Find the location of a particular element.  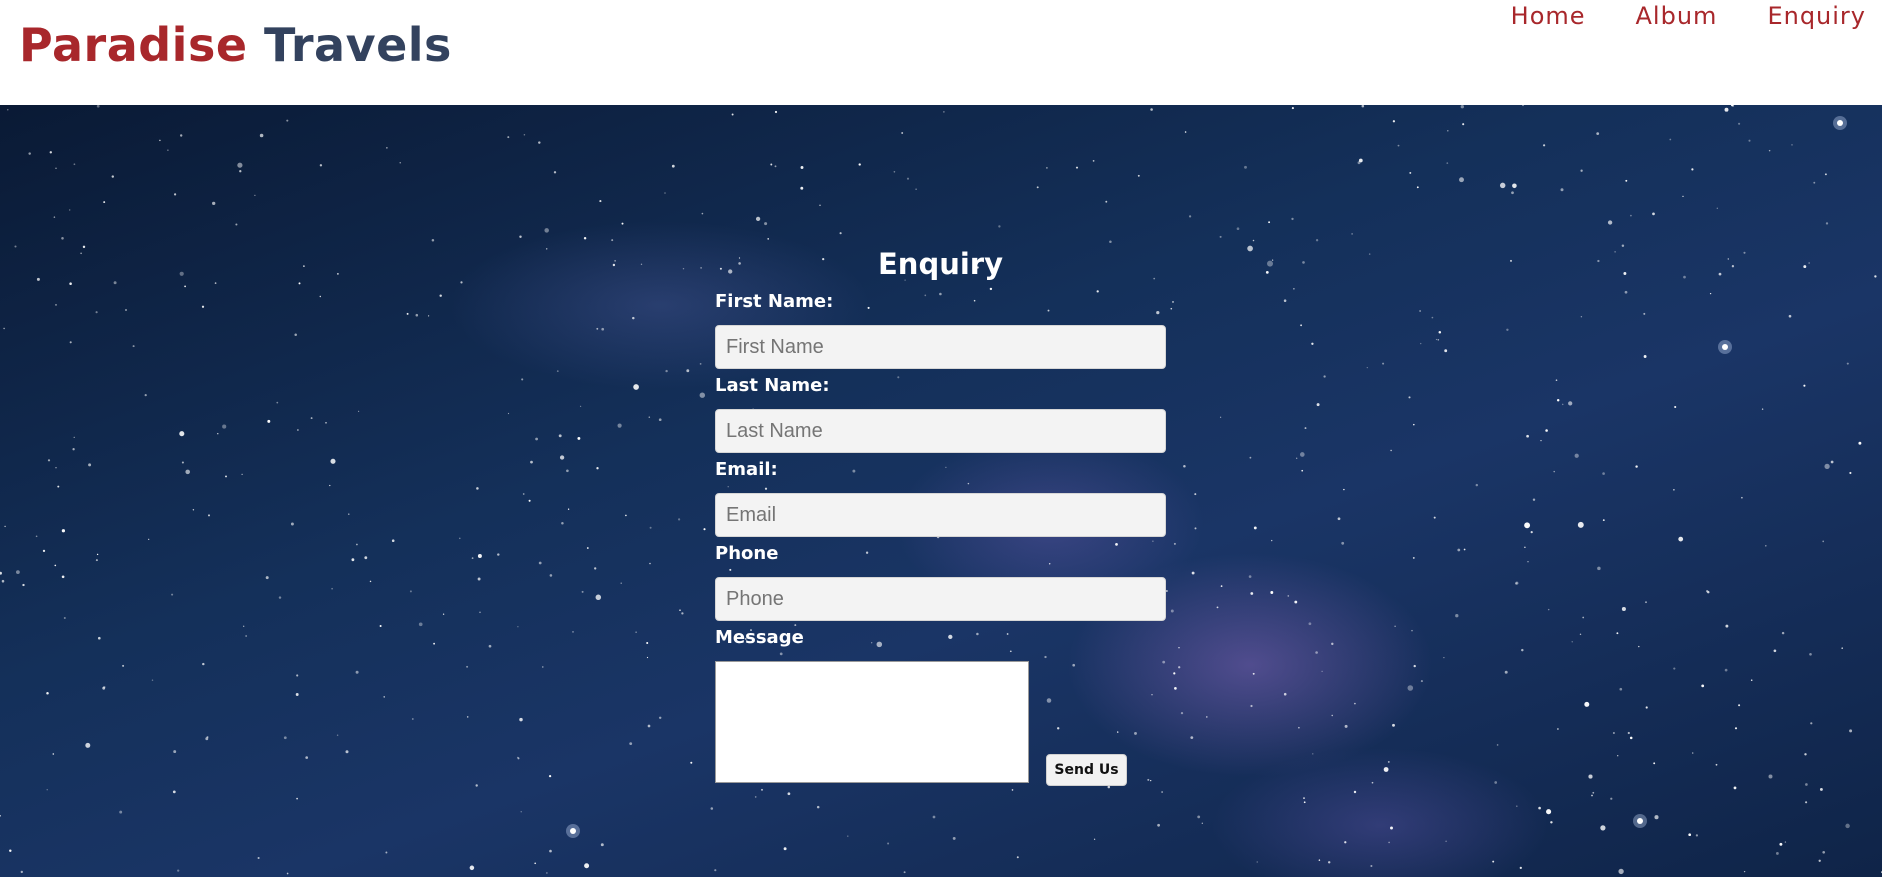

phone-label: Phone is located at coordinates (747, 553).